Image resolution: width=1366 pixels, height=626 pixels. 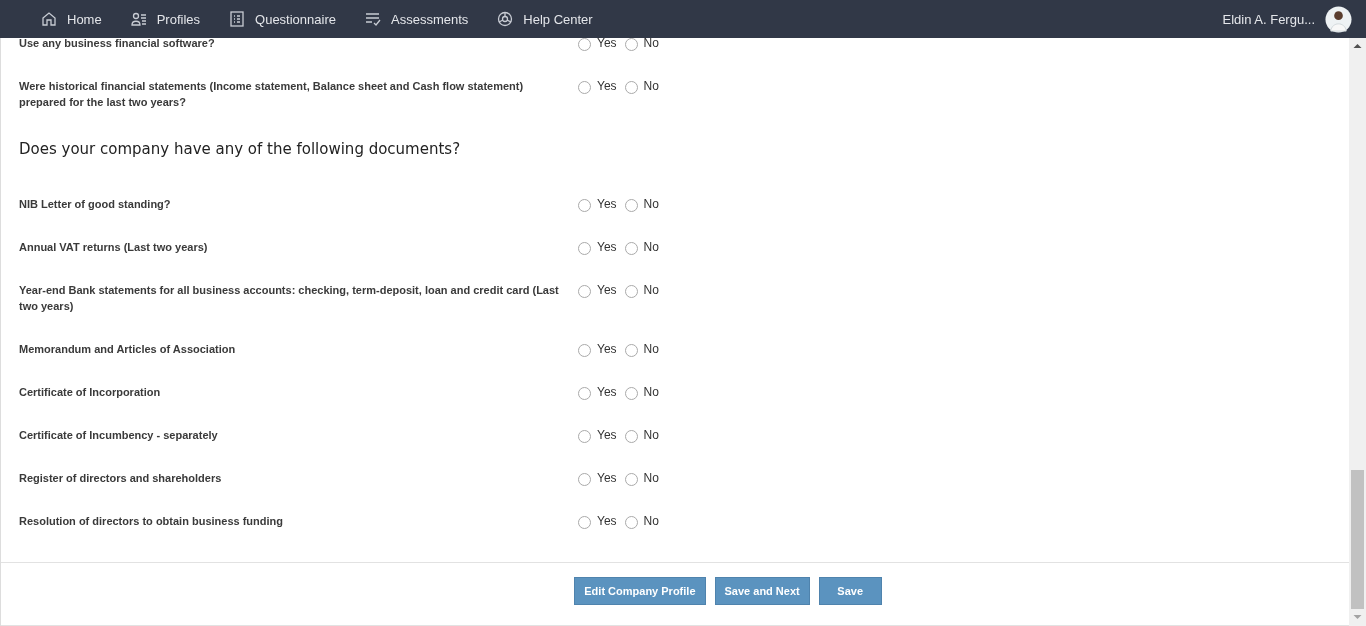 I want to click on question-label: NIB Letter of good standing?, so click(x=95, y=204).